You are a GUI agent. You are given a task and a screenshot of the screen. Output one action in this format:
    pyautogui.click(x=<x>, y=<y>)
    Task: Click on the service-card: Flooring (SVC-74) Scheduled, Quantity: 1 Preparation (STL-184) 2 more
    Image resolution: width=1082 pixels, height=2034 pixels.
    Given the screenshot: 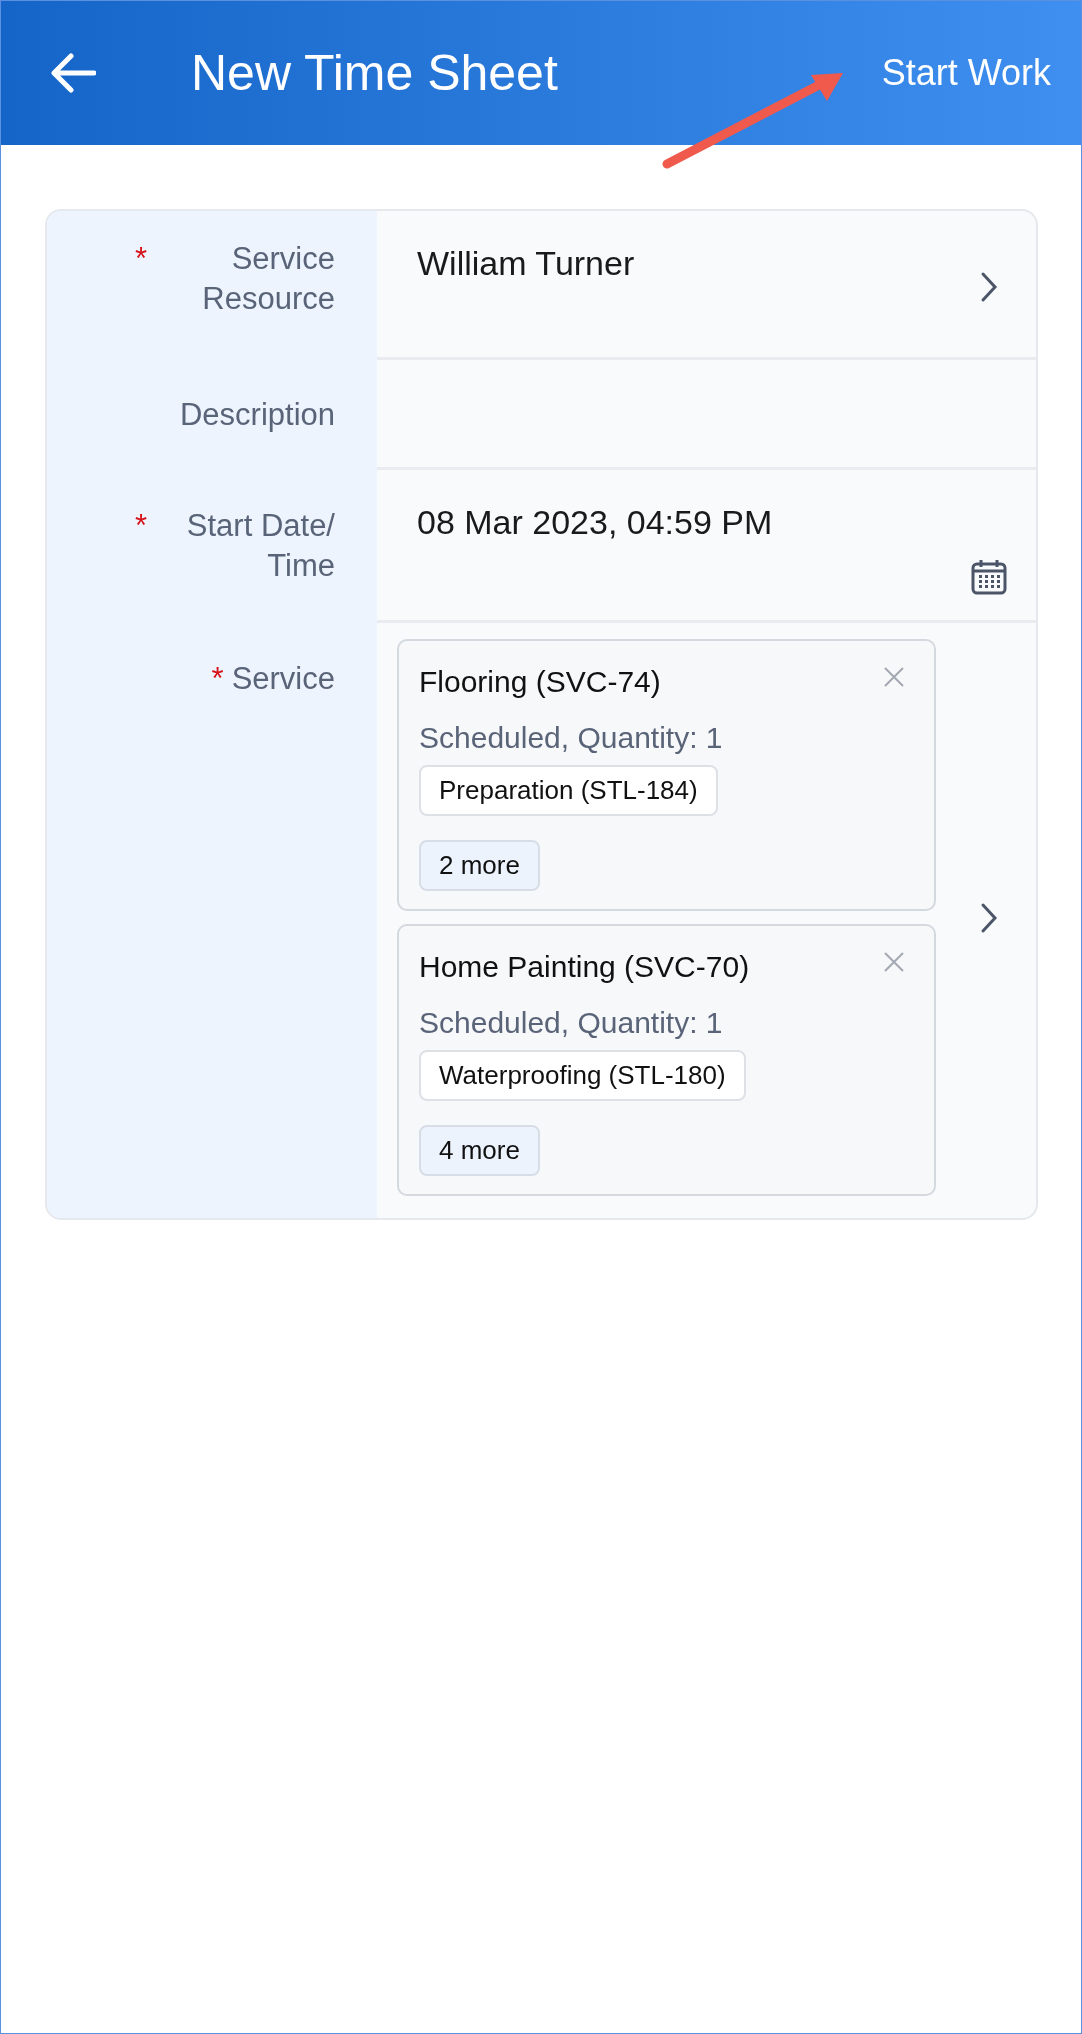 What is the action you would take?
    pyautogui.click(x=666, y=775)
    